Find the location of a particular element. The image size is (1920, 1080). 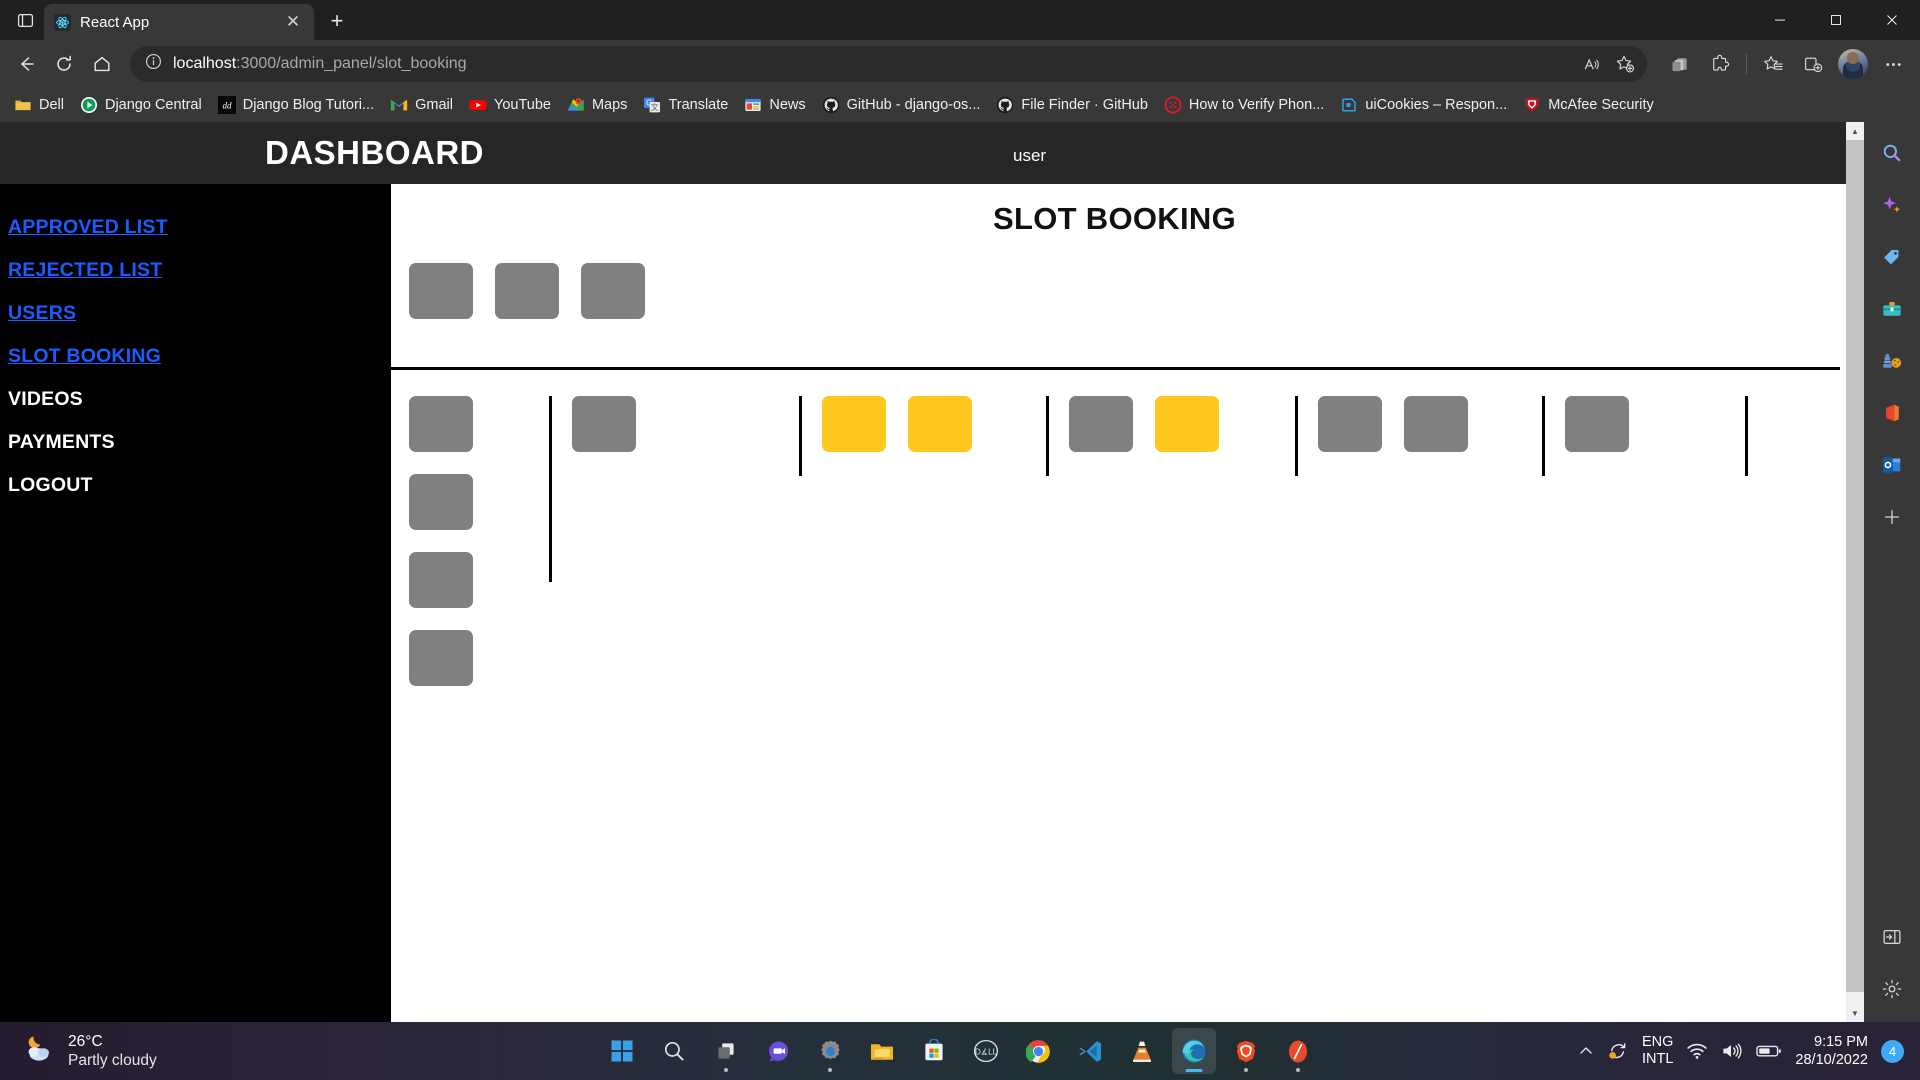

close-tab-button: ✕ is located at coordinates (293, 22).